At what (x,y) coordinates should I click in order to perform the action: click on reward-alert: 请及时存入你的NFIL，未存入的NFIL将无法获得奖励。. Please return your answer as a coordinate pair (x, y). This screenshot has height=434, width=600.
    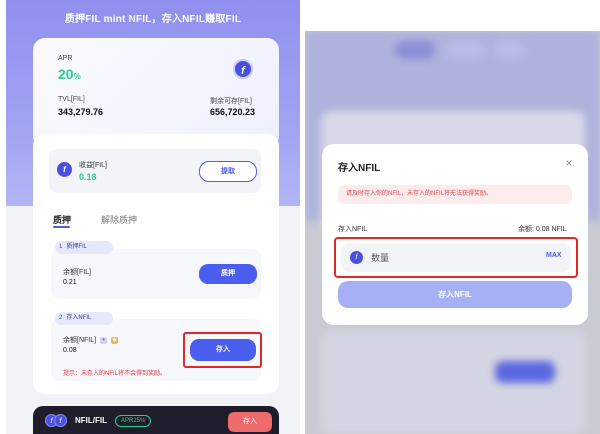
    Looking at the image, I should click on (455, 194).